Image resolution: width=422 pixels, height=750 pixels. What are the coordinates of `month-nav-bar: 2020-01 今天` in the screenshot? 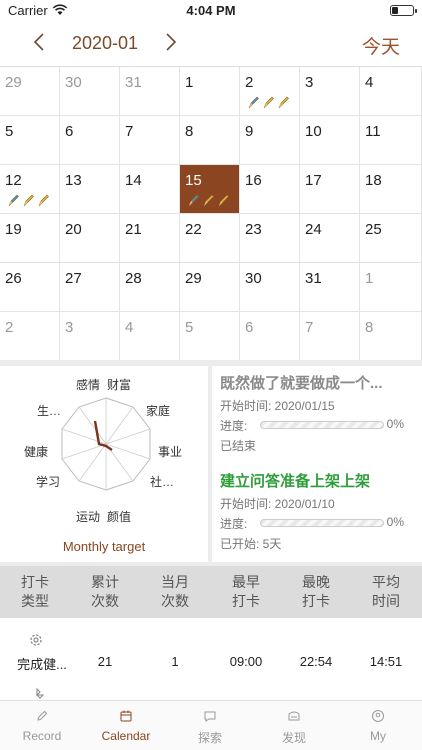 It's located at (211, 44).